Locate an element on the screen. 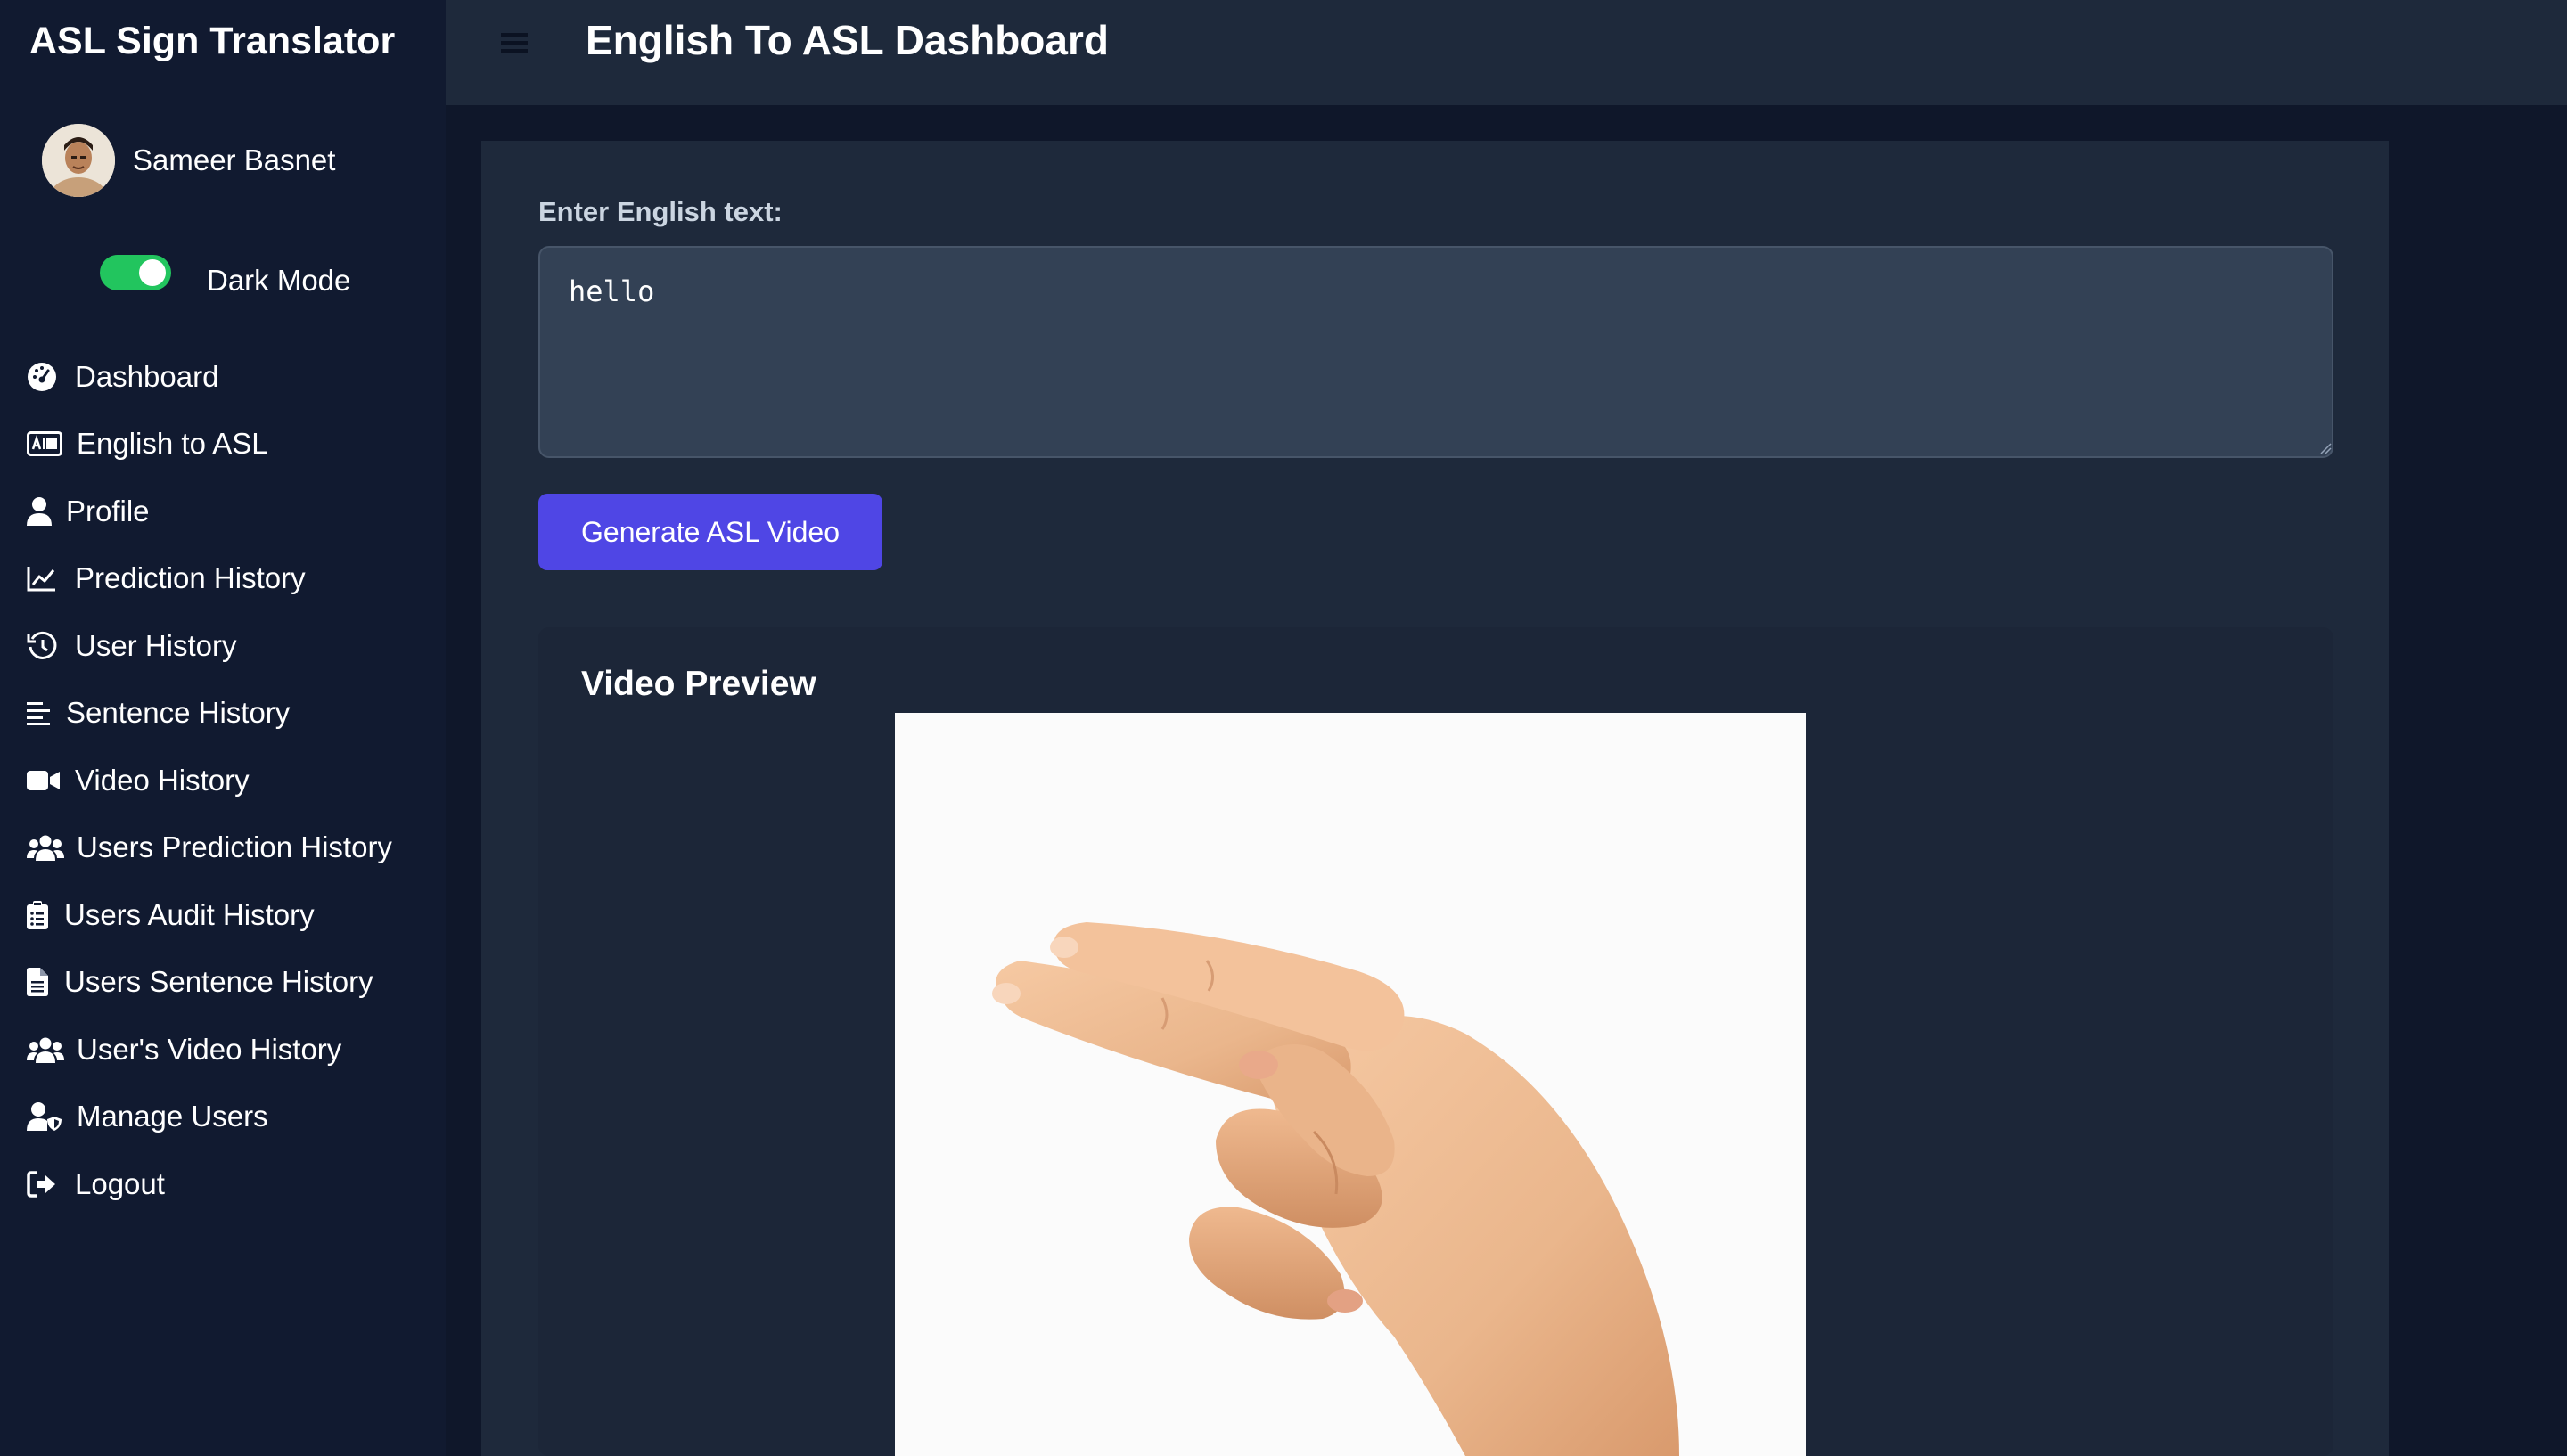  sidebar-item-label: User's Video History is located at coordinates (209, 1049).